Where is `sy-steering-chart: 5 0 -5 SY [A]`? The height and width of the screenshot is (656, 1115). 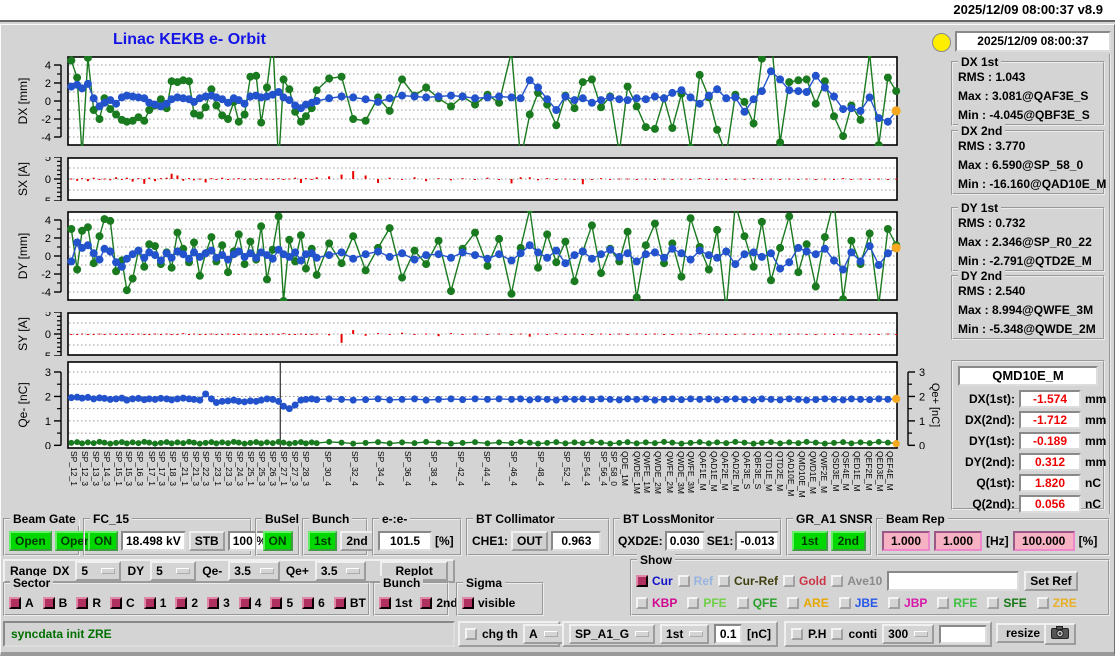
sy-steering-chart: 5 0 -5 SY [A] is located at coordinates (477, 334).